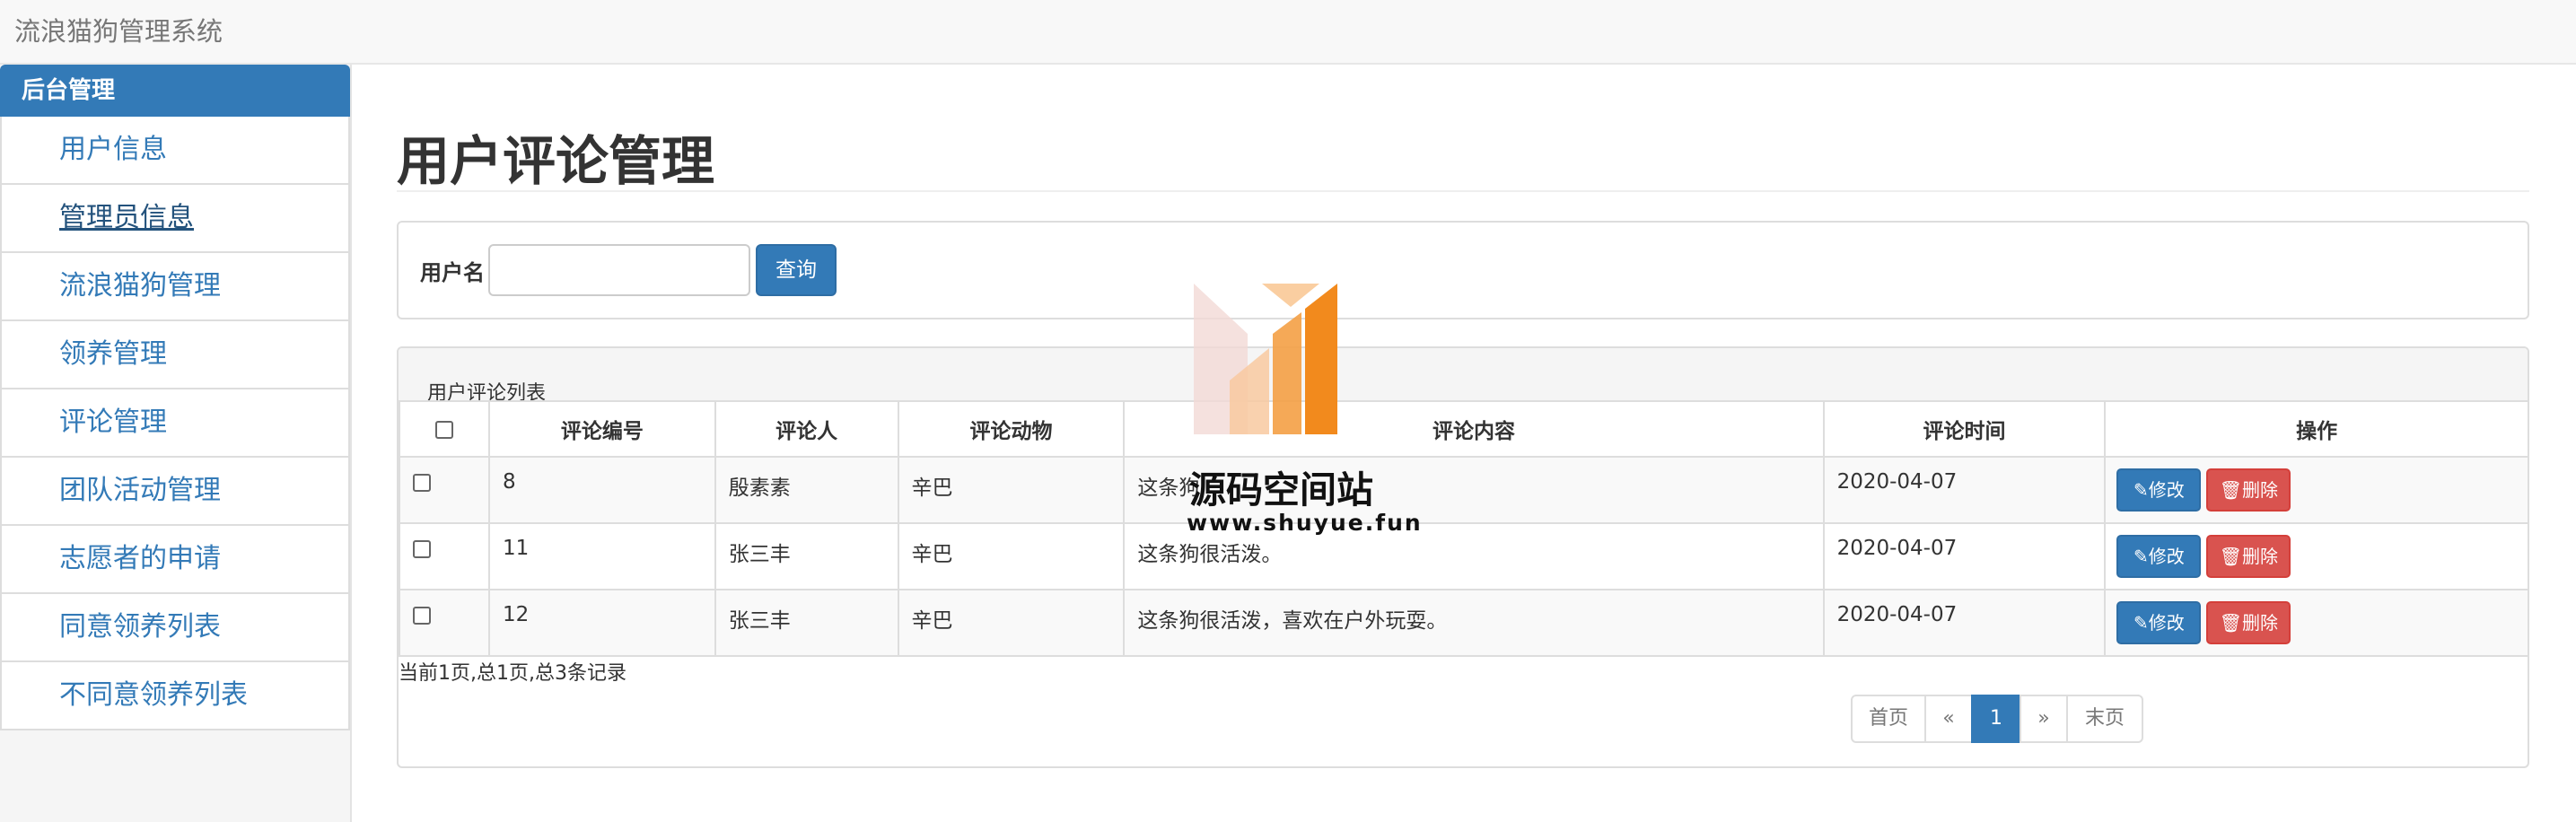 The width and height of the screenshot is (2576, 822). I want to click on search-panel: 用户名 查询, so click(1463, 270).